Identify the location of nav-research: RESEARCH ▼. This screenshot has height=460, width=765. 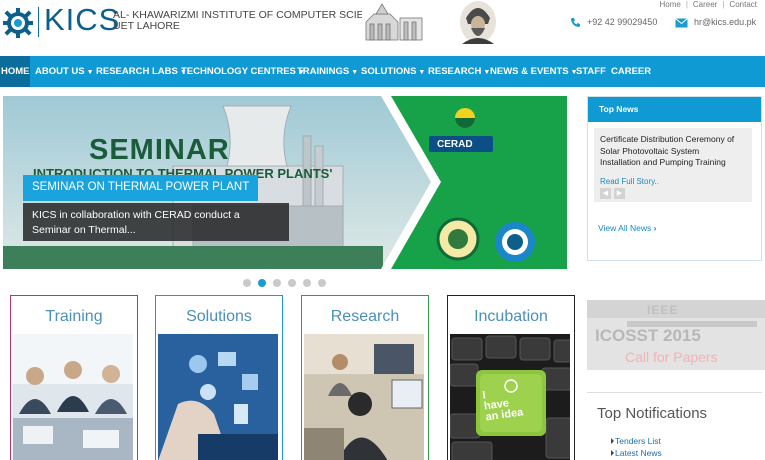
(459, 71).